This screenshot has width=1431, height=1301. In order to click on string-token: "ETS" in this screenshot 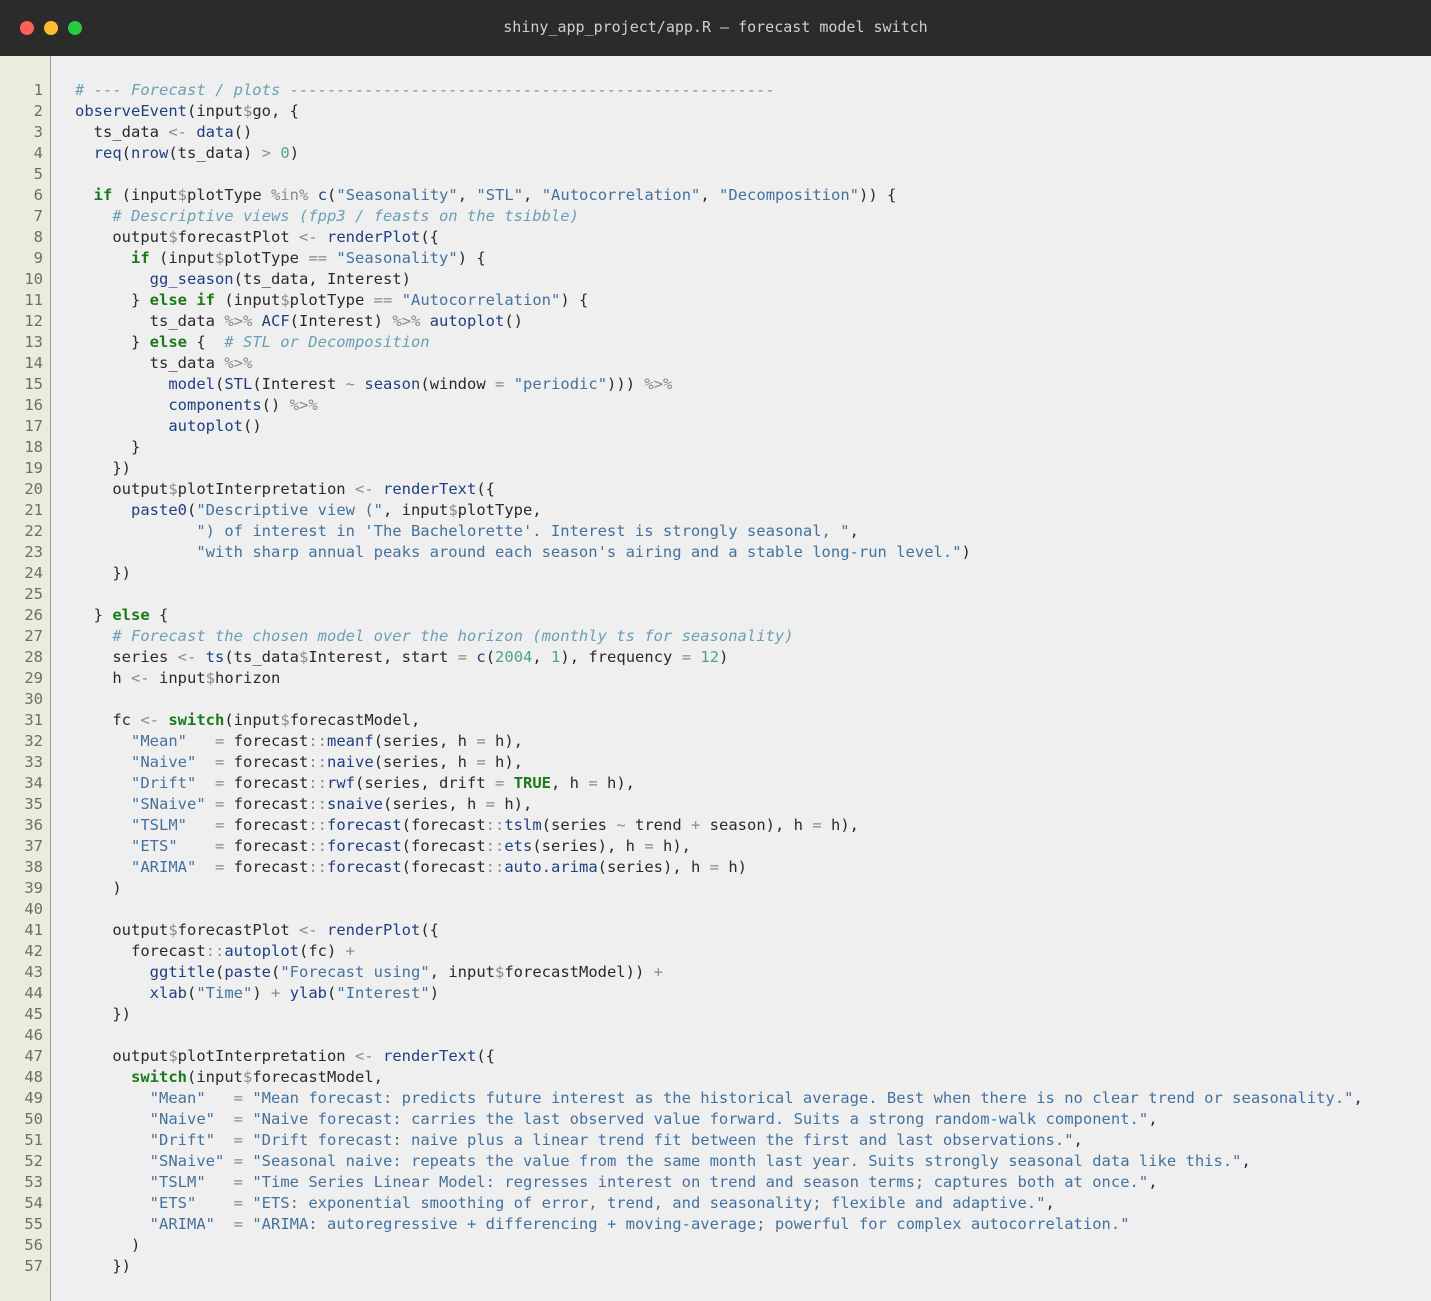, I will do `click(173, 1203)`.